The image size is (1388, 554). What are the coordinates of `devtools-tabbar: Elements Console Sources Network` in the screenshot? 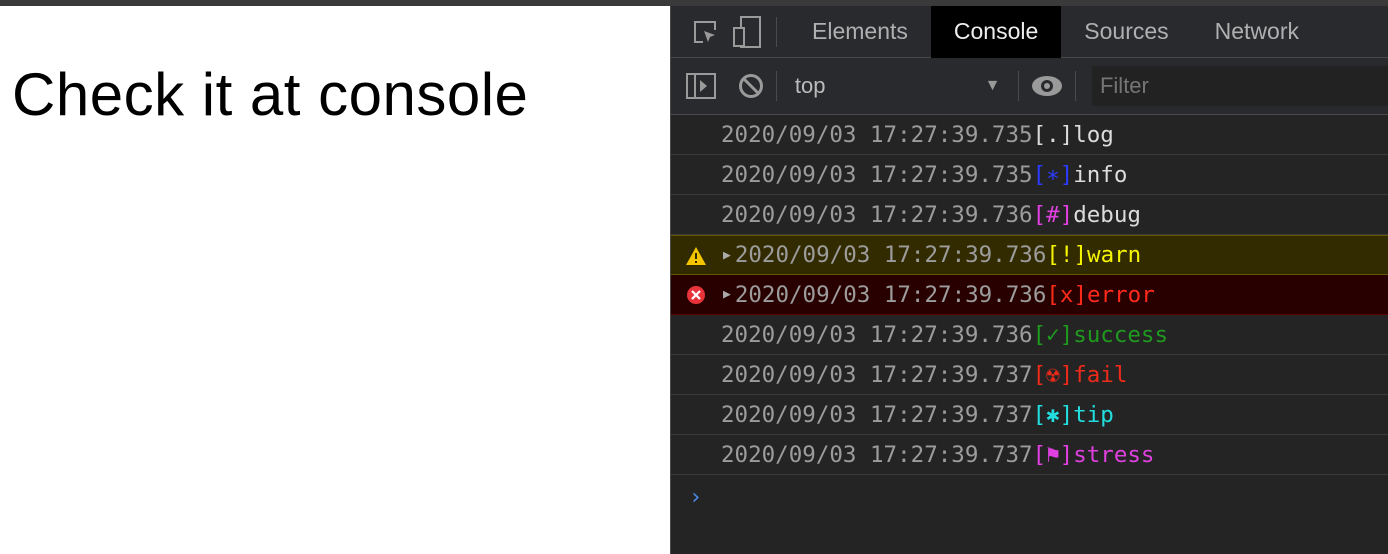 It's located at (1029, 31).